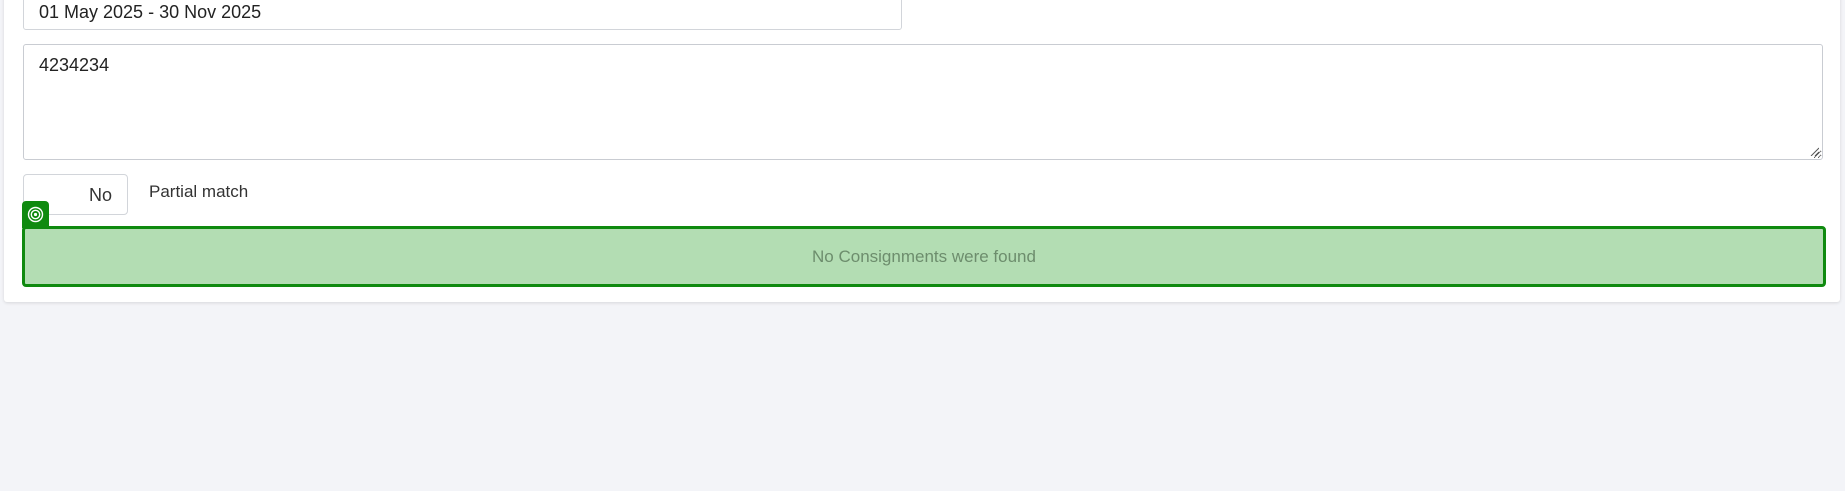 Image resolution: width=1845 pixels, height=491 pixels. Describe the element at coordinates (1814, 151) in the screenshot. I see `resize-handle-icon` at that location.